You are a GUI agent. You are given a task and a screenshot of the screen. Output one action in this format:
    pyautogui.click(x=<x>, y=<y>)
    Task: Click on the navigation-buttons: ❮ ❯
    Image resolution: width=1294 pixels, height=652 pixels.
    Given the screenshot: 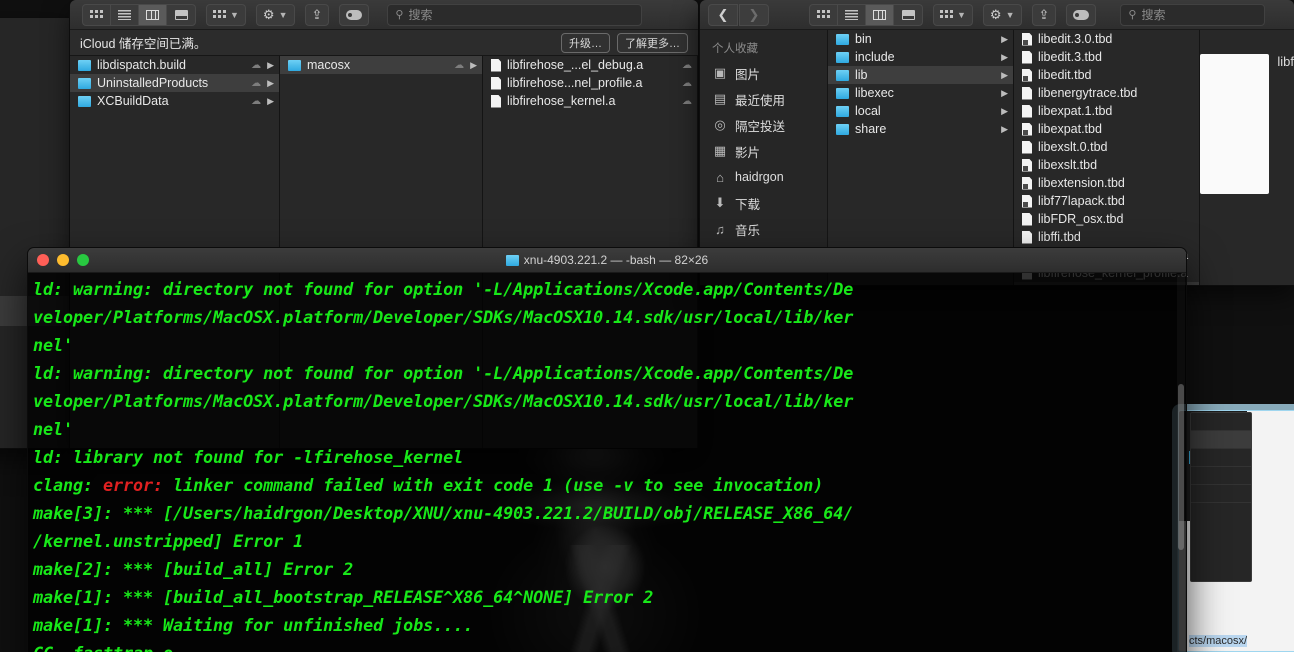 What is the action you would take?
    pyautogui.click(x=738, y=14)
    